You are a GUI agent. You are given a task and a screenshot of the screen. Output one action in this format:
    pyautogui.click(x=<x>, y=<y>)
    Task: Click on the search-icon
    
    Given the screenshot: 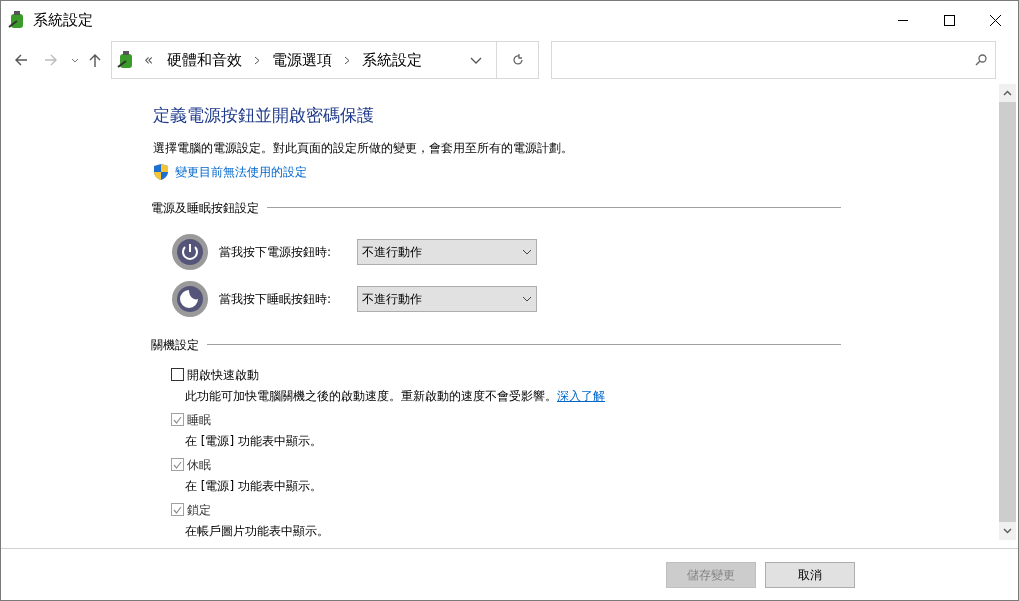 What is the action you would take?
    pyautogui.click(x=981, y=60)
    